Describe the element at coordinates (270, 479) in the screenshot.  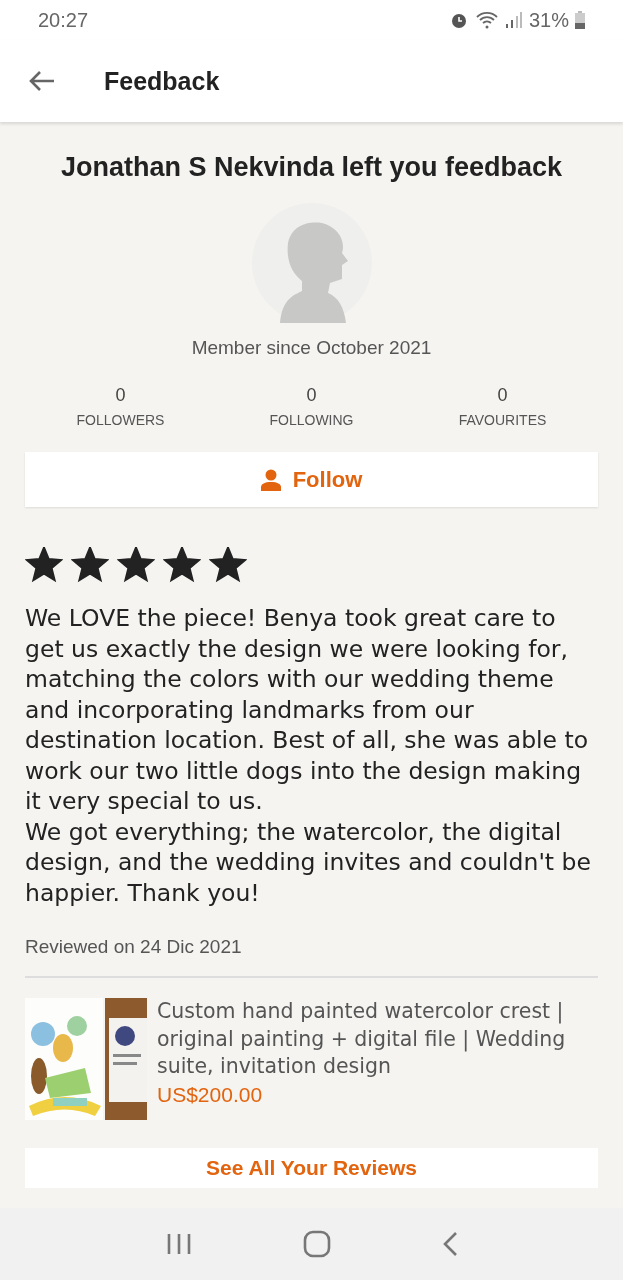
I see `person-icon` at that location.